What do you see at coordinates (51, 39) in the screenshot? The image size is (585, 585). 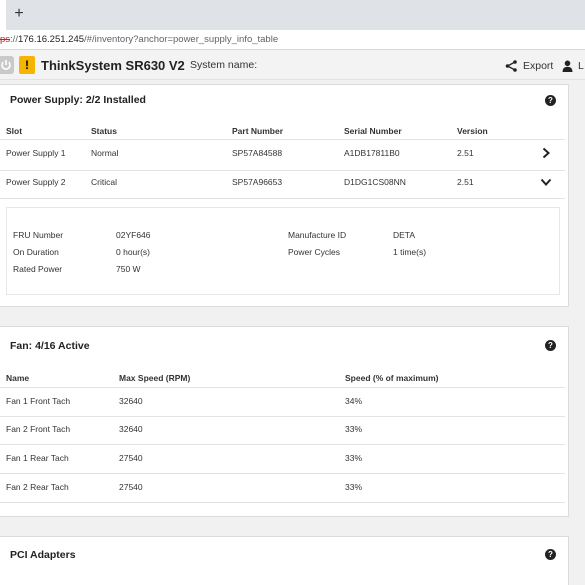 I see `url-host: 176.16.251.245` at bounding box center [51, 39].